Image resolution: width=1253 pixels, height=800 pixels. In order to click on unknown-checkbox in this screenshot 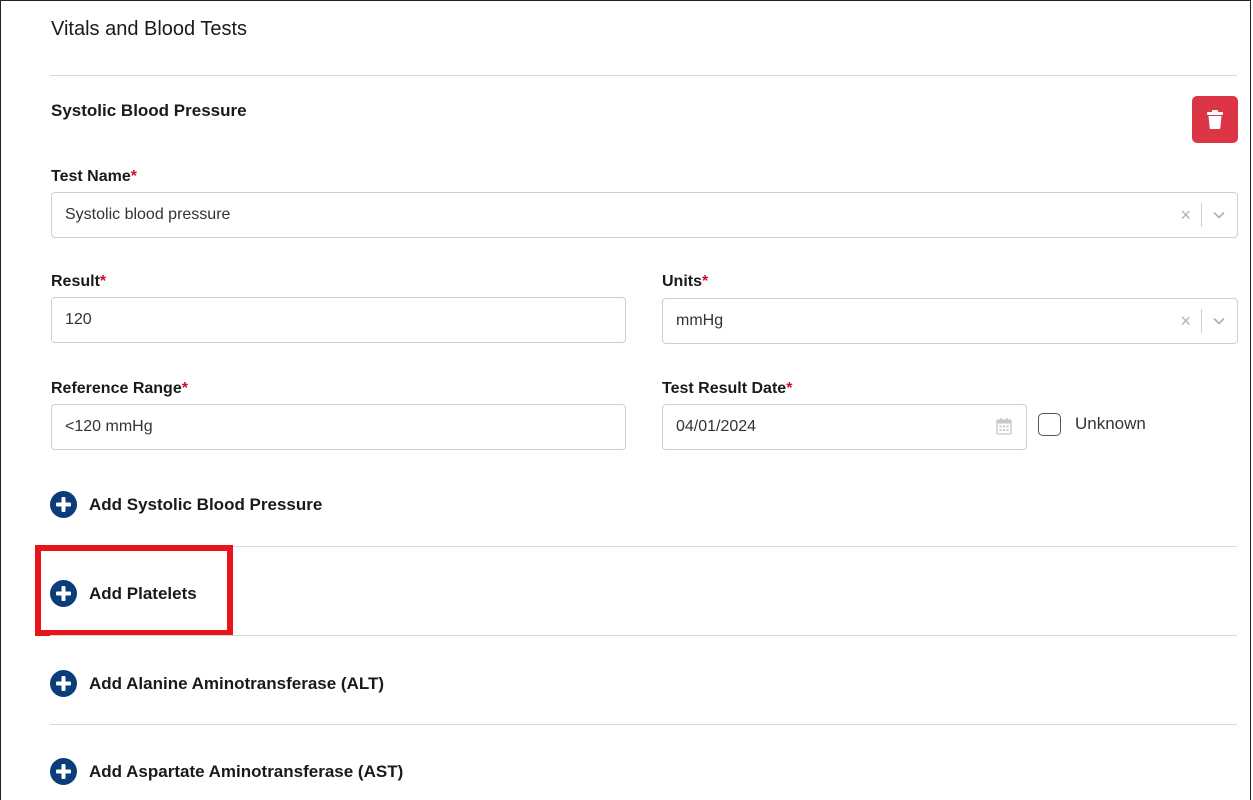, I will do `click(1049, 424)`.